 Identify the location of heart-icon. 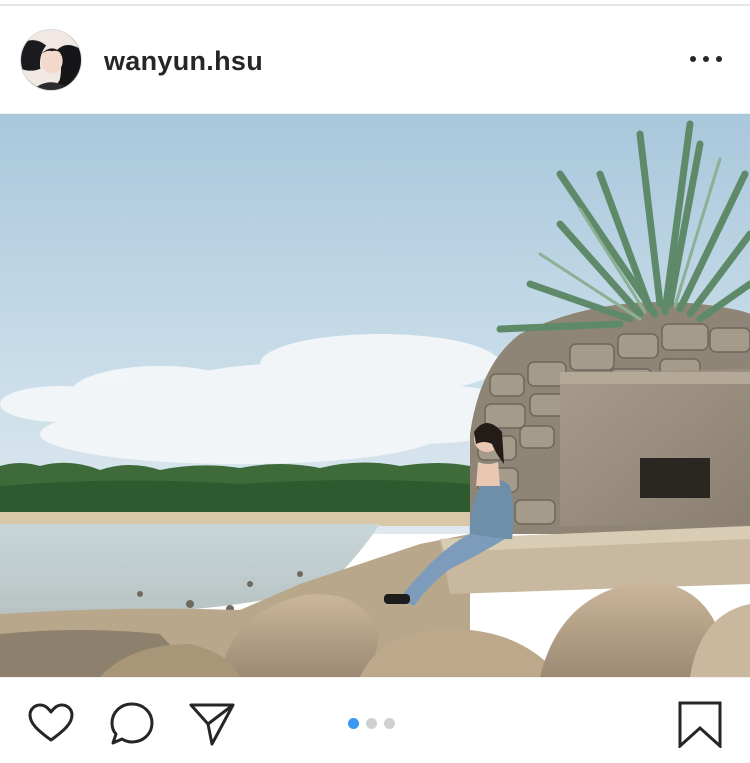
(51, 724).